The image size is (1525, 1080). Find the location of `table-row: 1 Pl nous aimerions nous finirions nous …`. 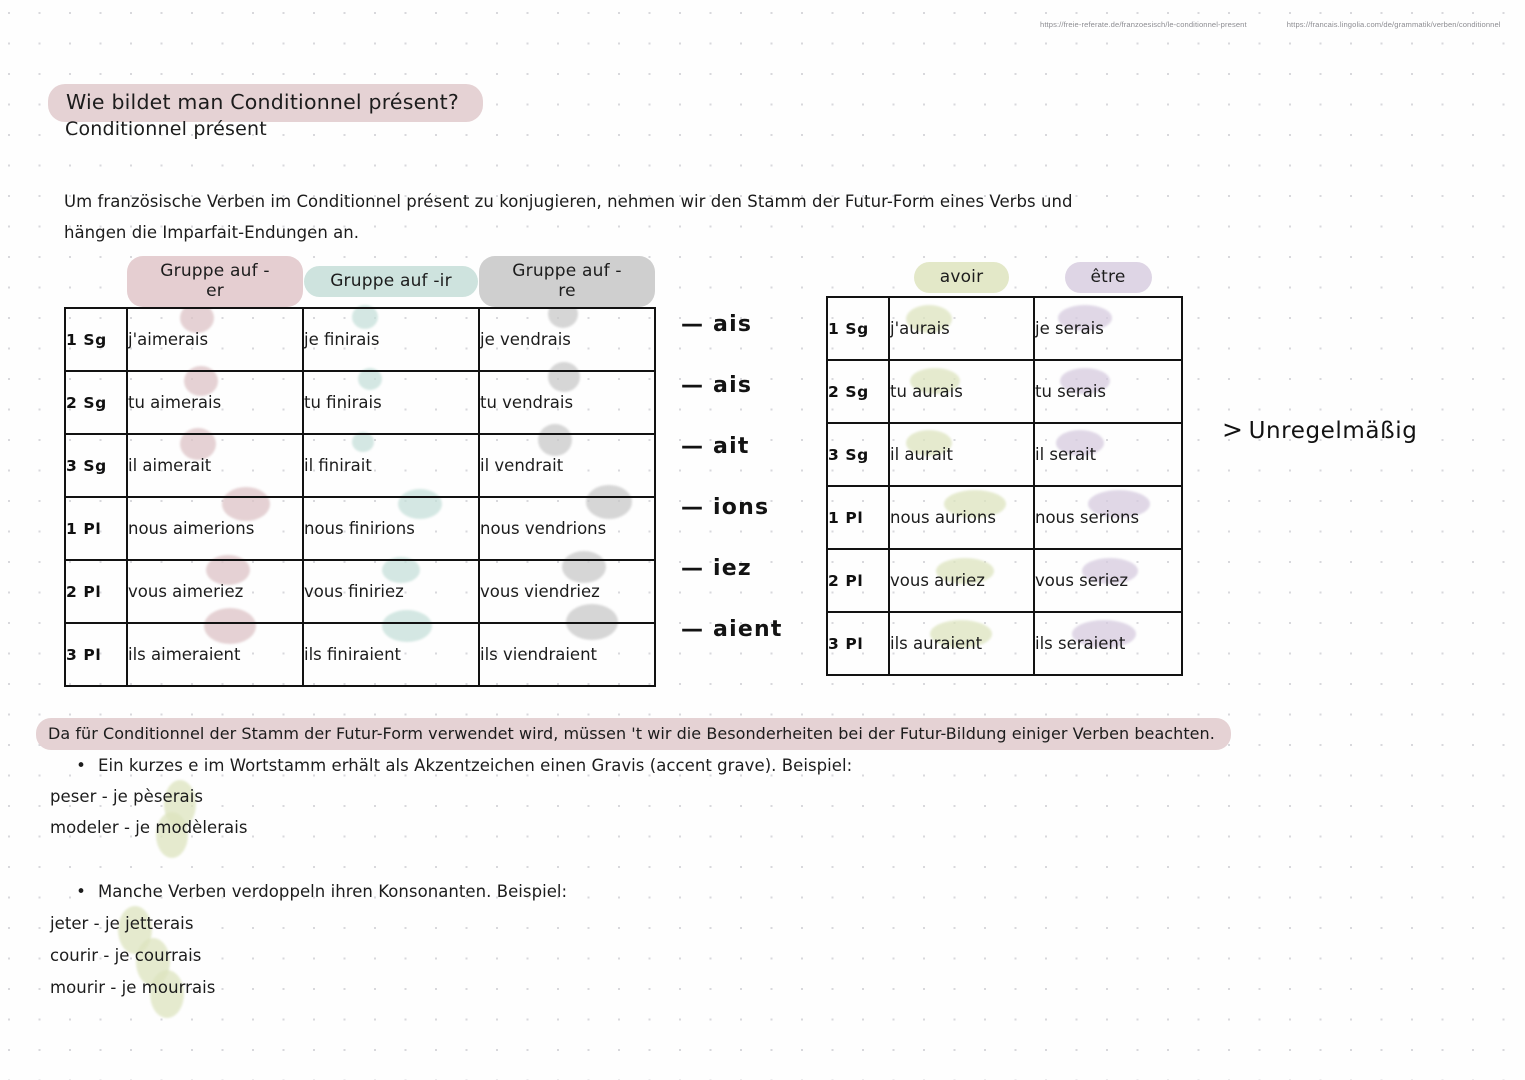

table-row: 1 Pl nous aimerions nous finirions nous … is located at coordinates (360, 528).